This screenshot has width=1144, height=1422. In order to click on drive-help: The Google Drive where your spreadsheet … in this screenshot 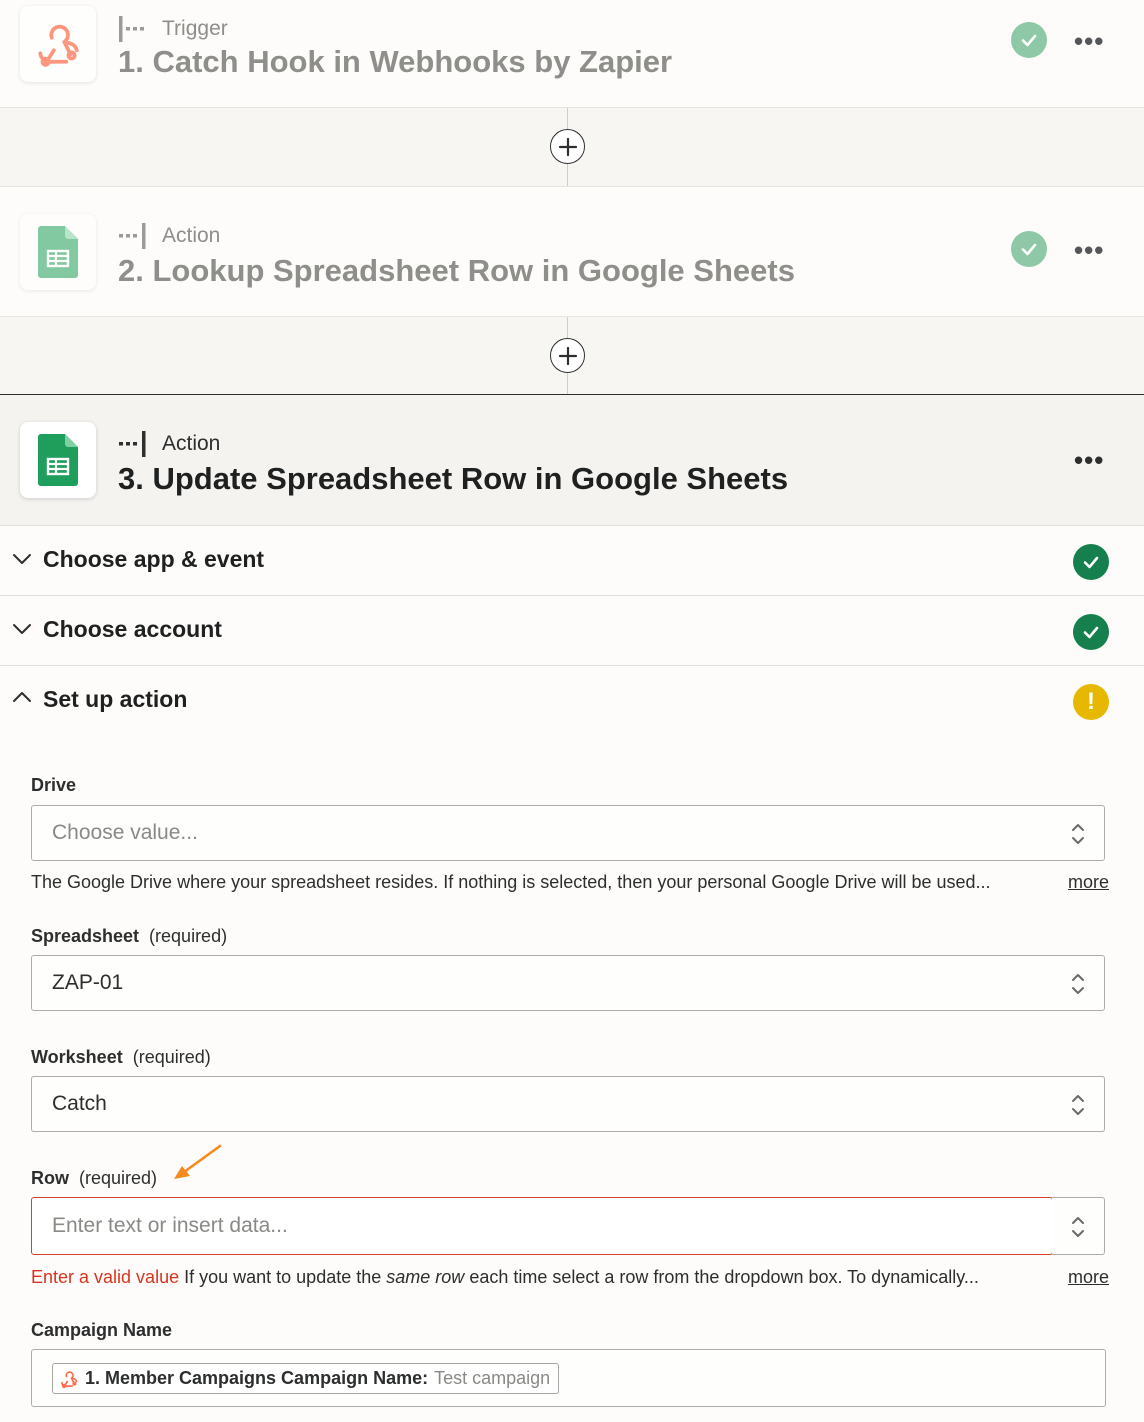, I will do `click(511, 882)`.